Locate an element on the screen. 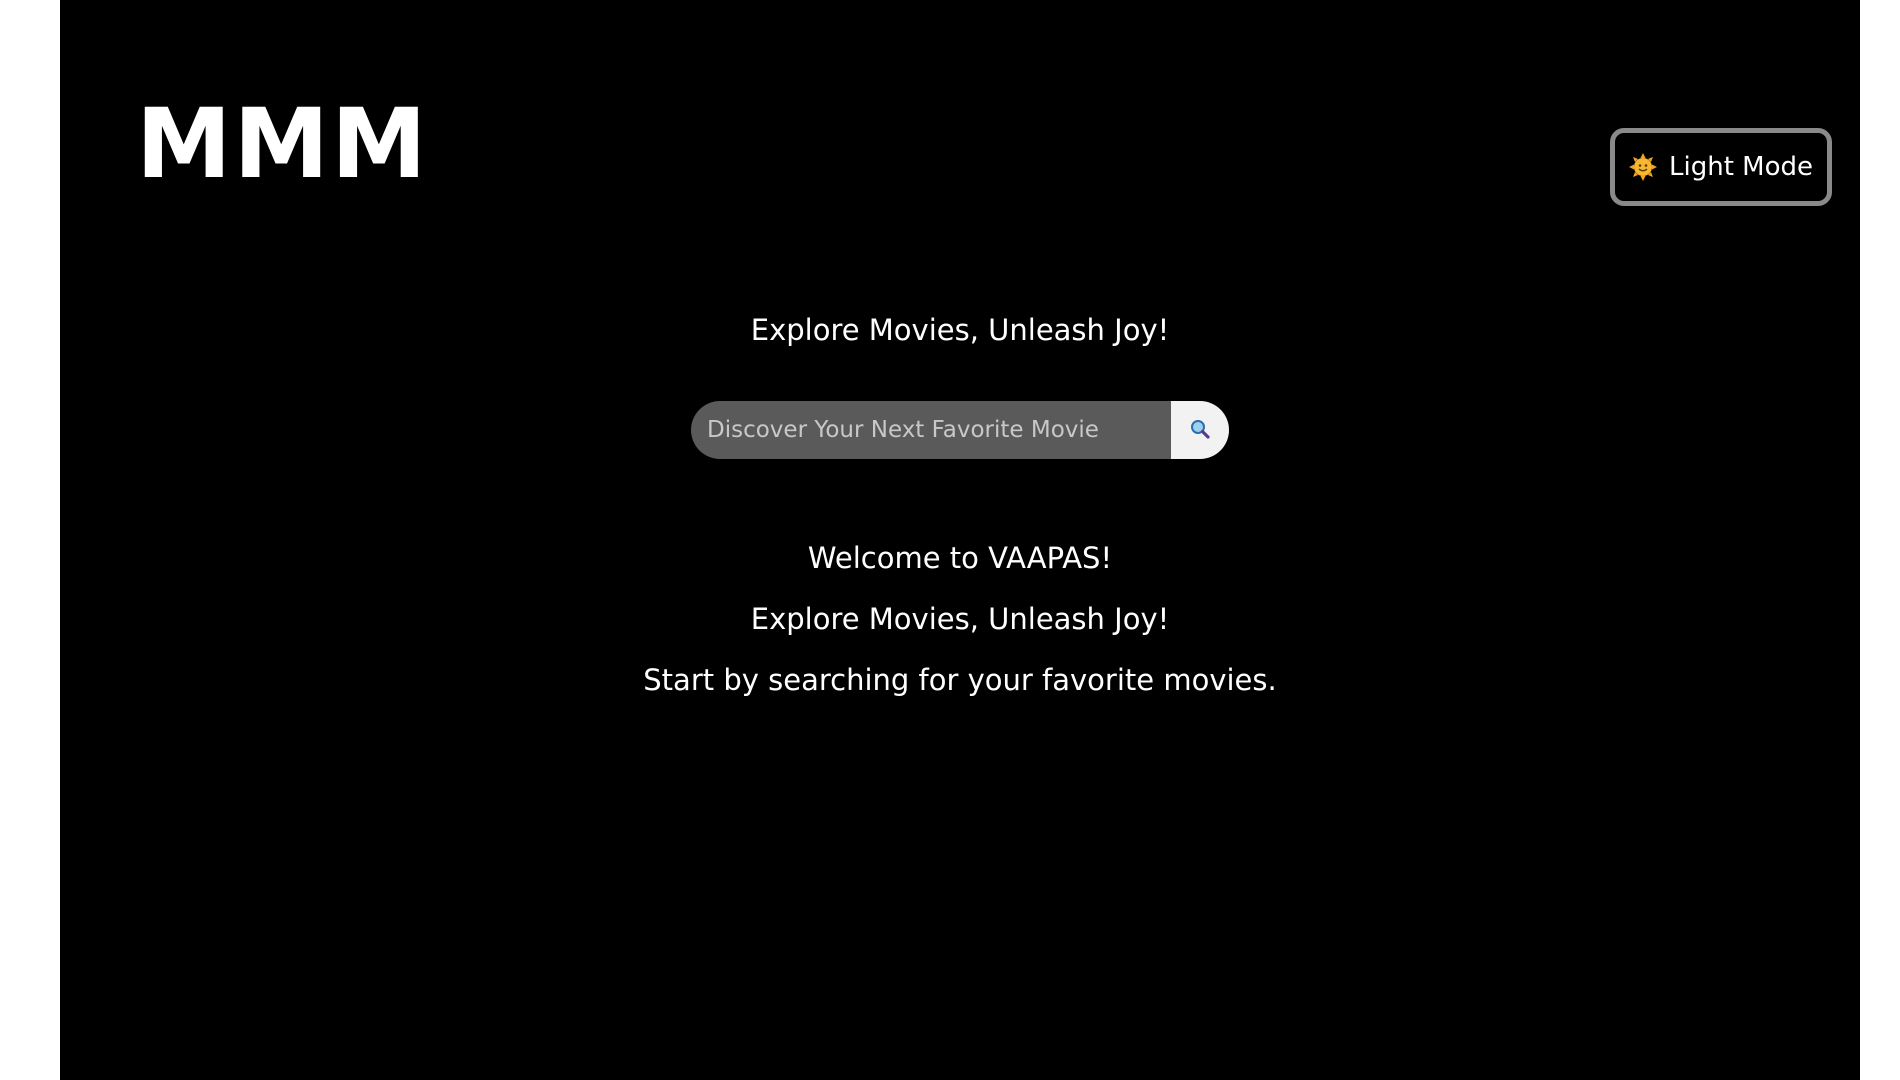 The width and height of the screenshot is (1900, 1080). search-input is located at coordinates (931, 430).